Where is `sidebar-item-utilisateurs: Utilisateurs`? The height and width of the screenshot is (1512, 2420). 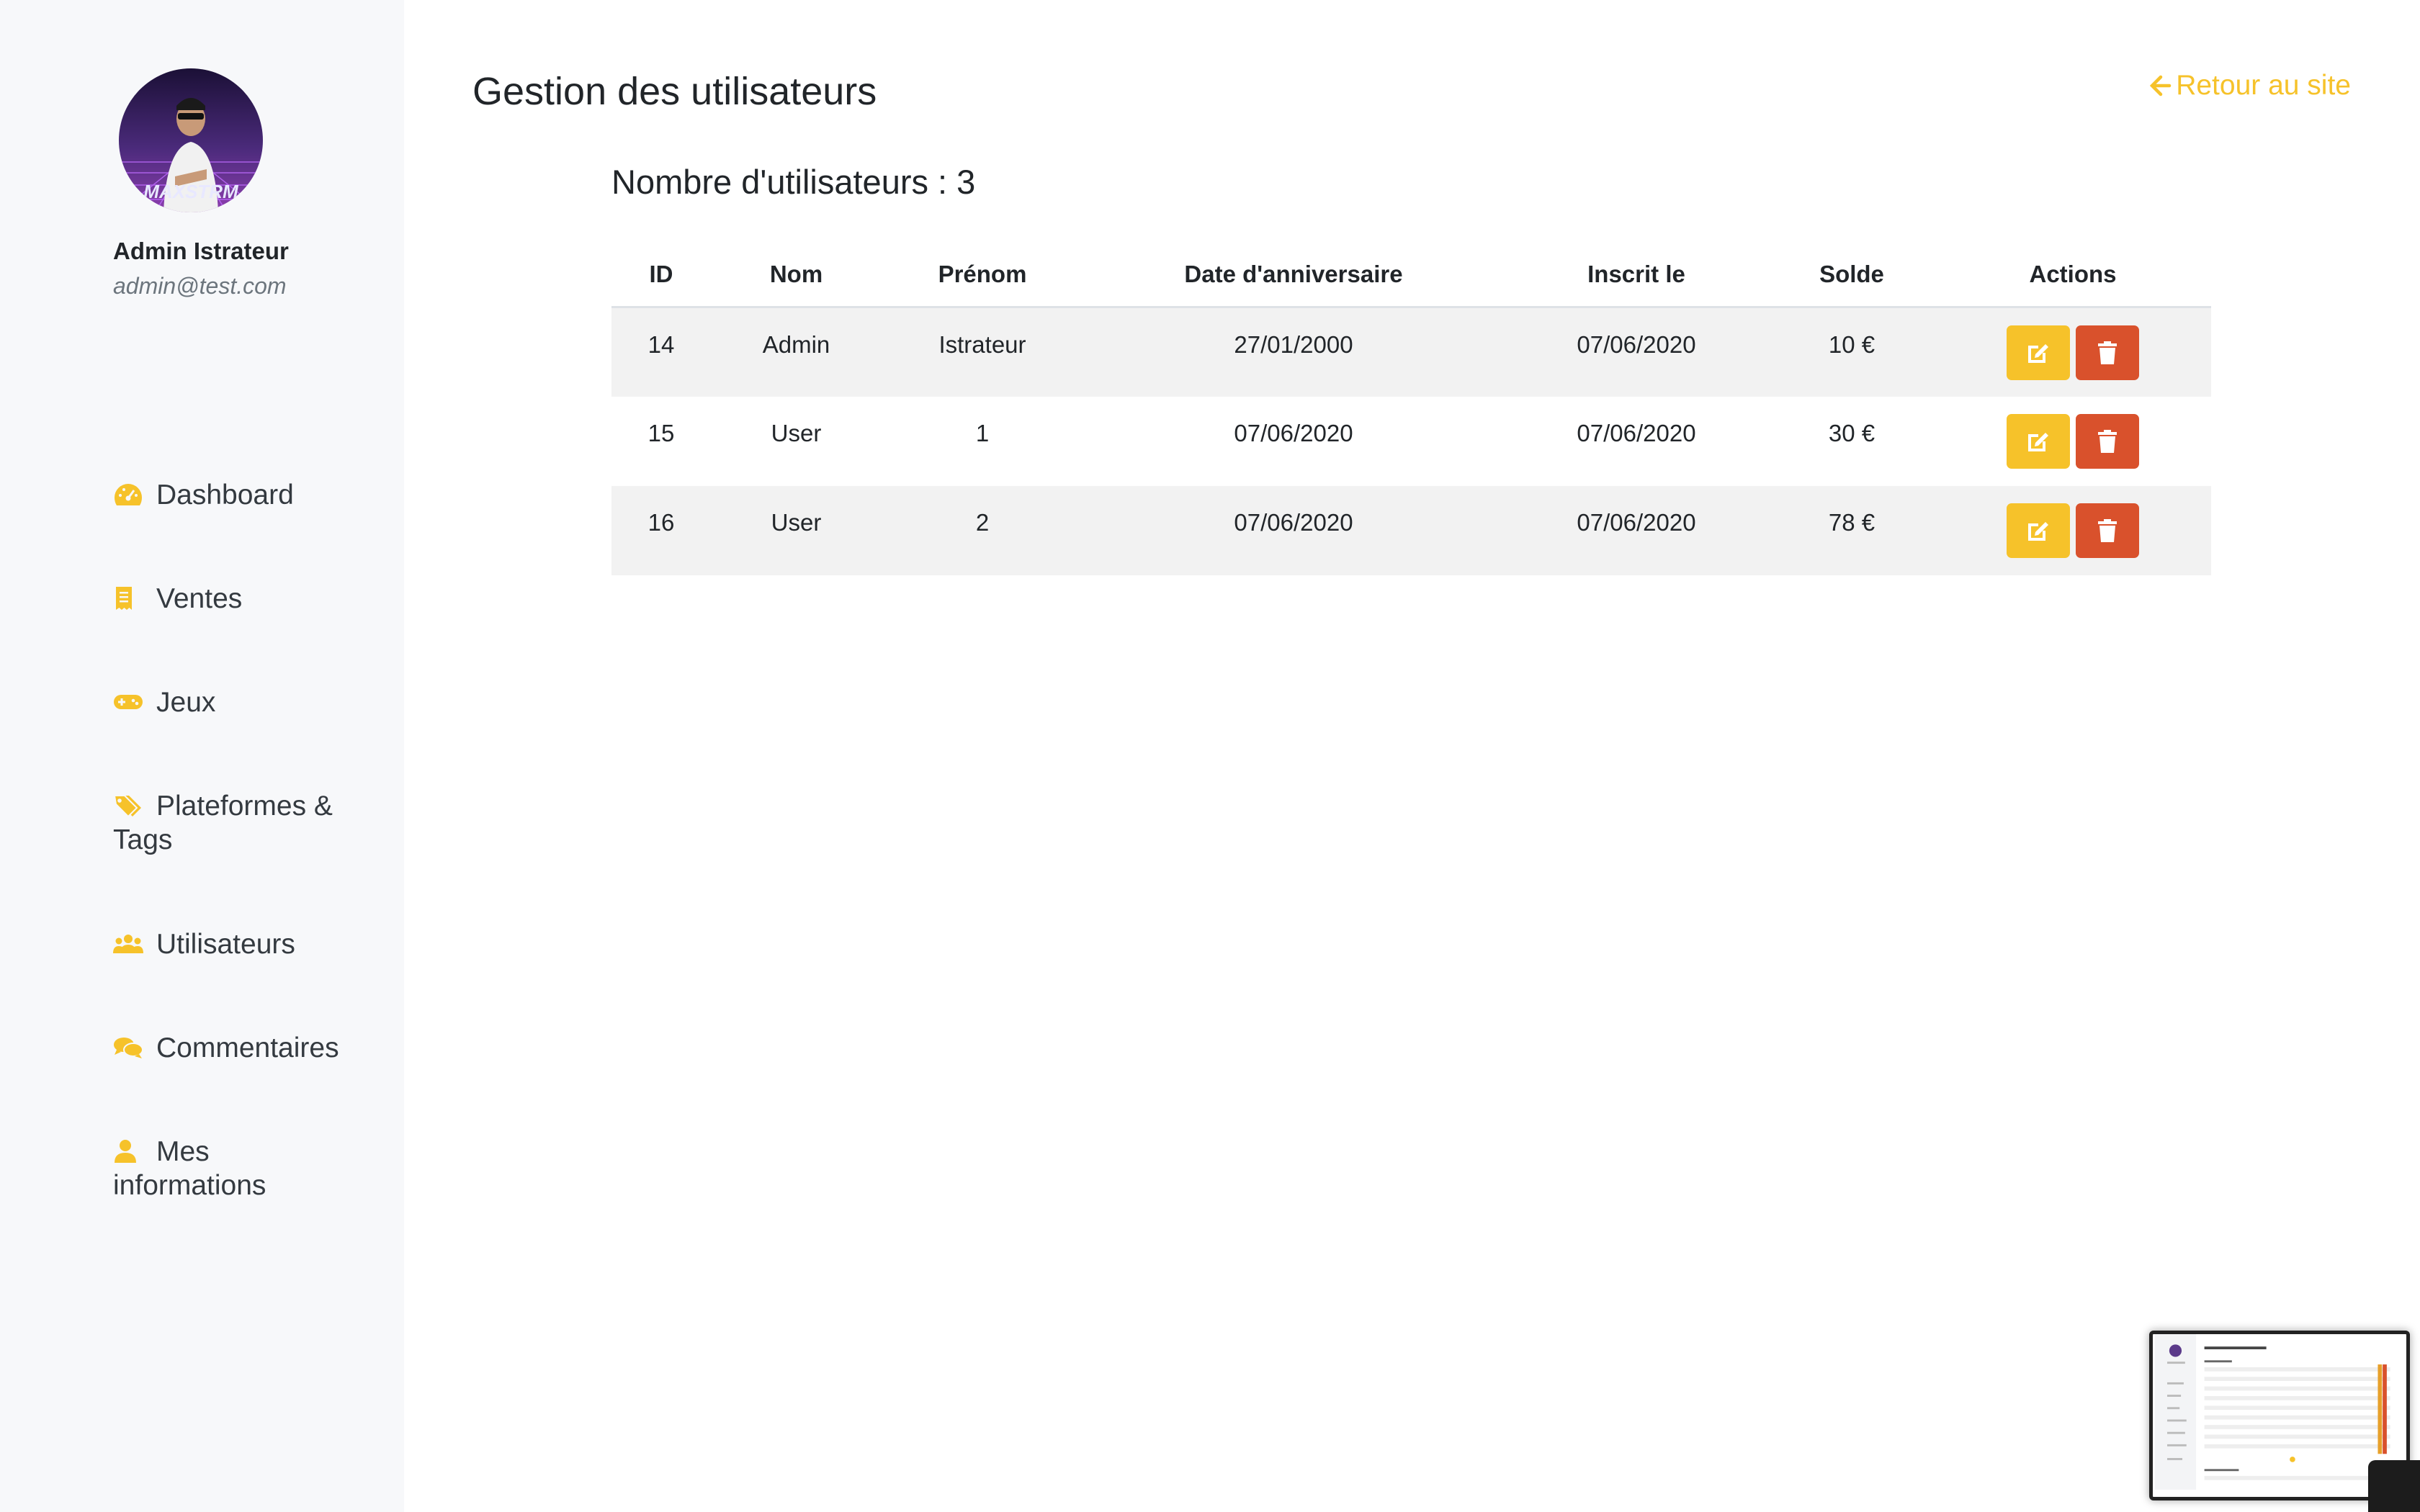
sidebar-item-utilisateurs: Utilisateurs is located at coordinates (235, 944).